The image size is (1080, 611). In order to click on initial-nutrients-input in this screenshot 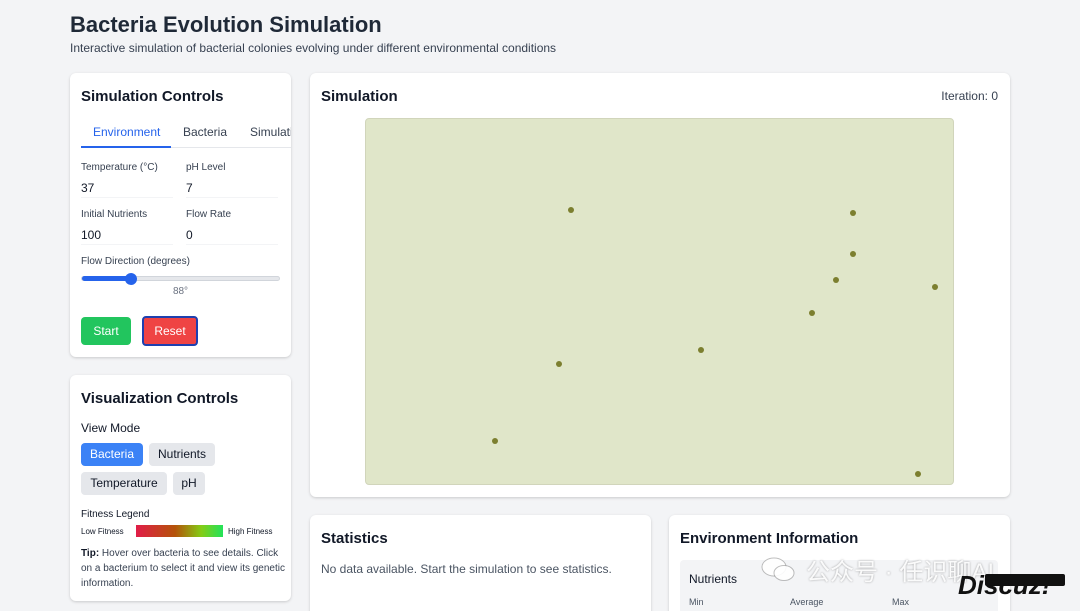, I will do `click(127, 235)`.